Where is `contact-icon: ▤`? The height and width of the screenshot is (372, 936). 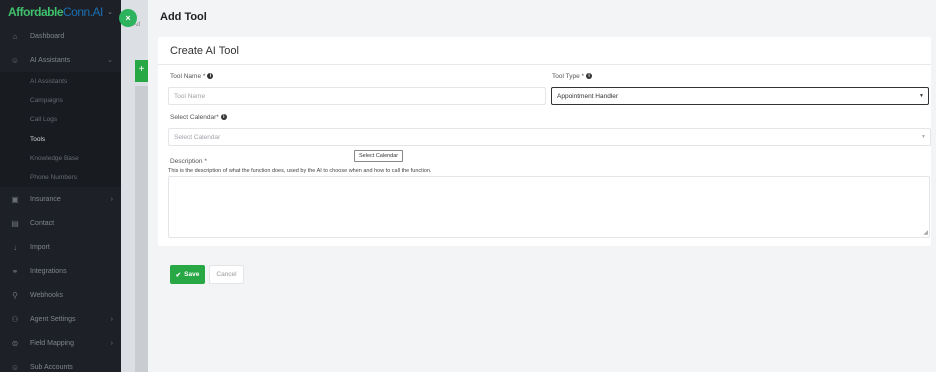
contact-icon: ▤ is located at coordinates (15, 223).